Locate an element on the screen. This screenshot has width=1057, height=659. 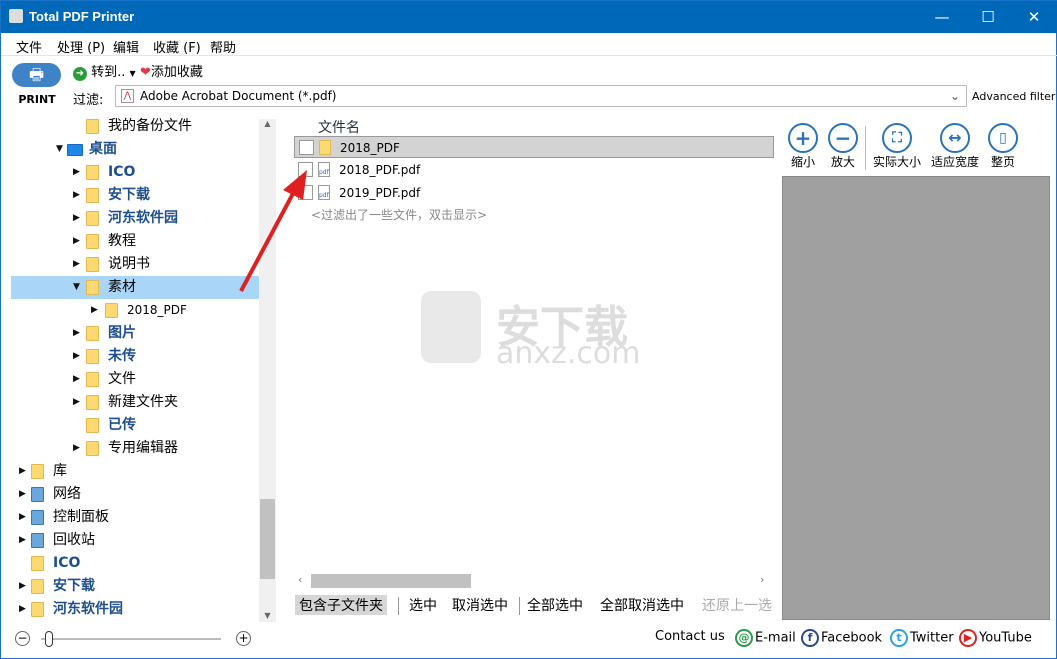
zoom-in-tool: − 放大 is located at coordinates (843, 146).